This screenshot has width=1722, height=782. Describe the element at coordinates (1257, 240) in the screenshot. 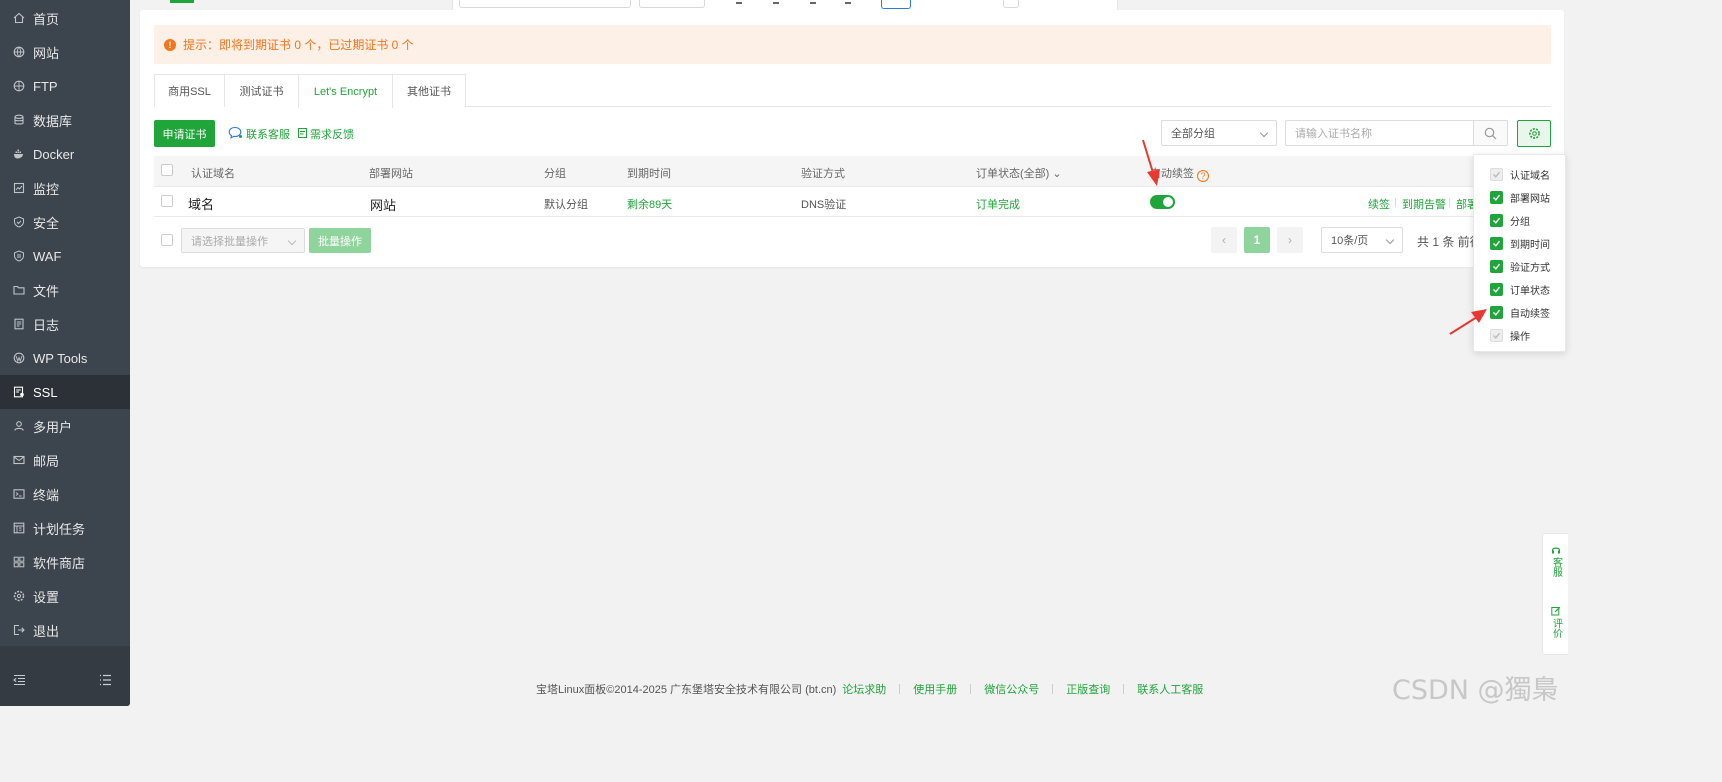

I see `page-1-button: 1` at that location.